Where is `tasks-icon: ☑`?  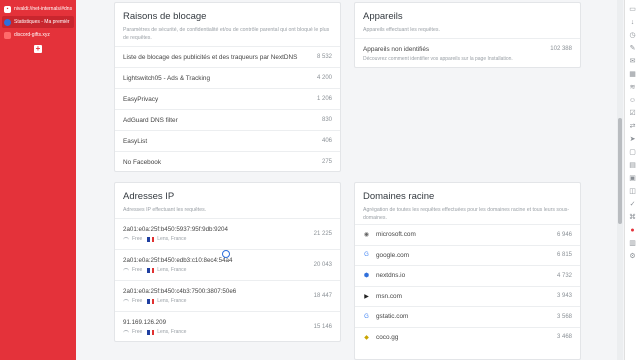
tasks-icon: ☑ is located at coordinates (633, 113).